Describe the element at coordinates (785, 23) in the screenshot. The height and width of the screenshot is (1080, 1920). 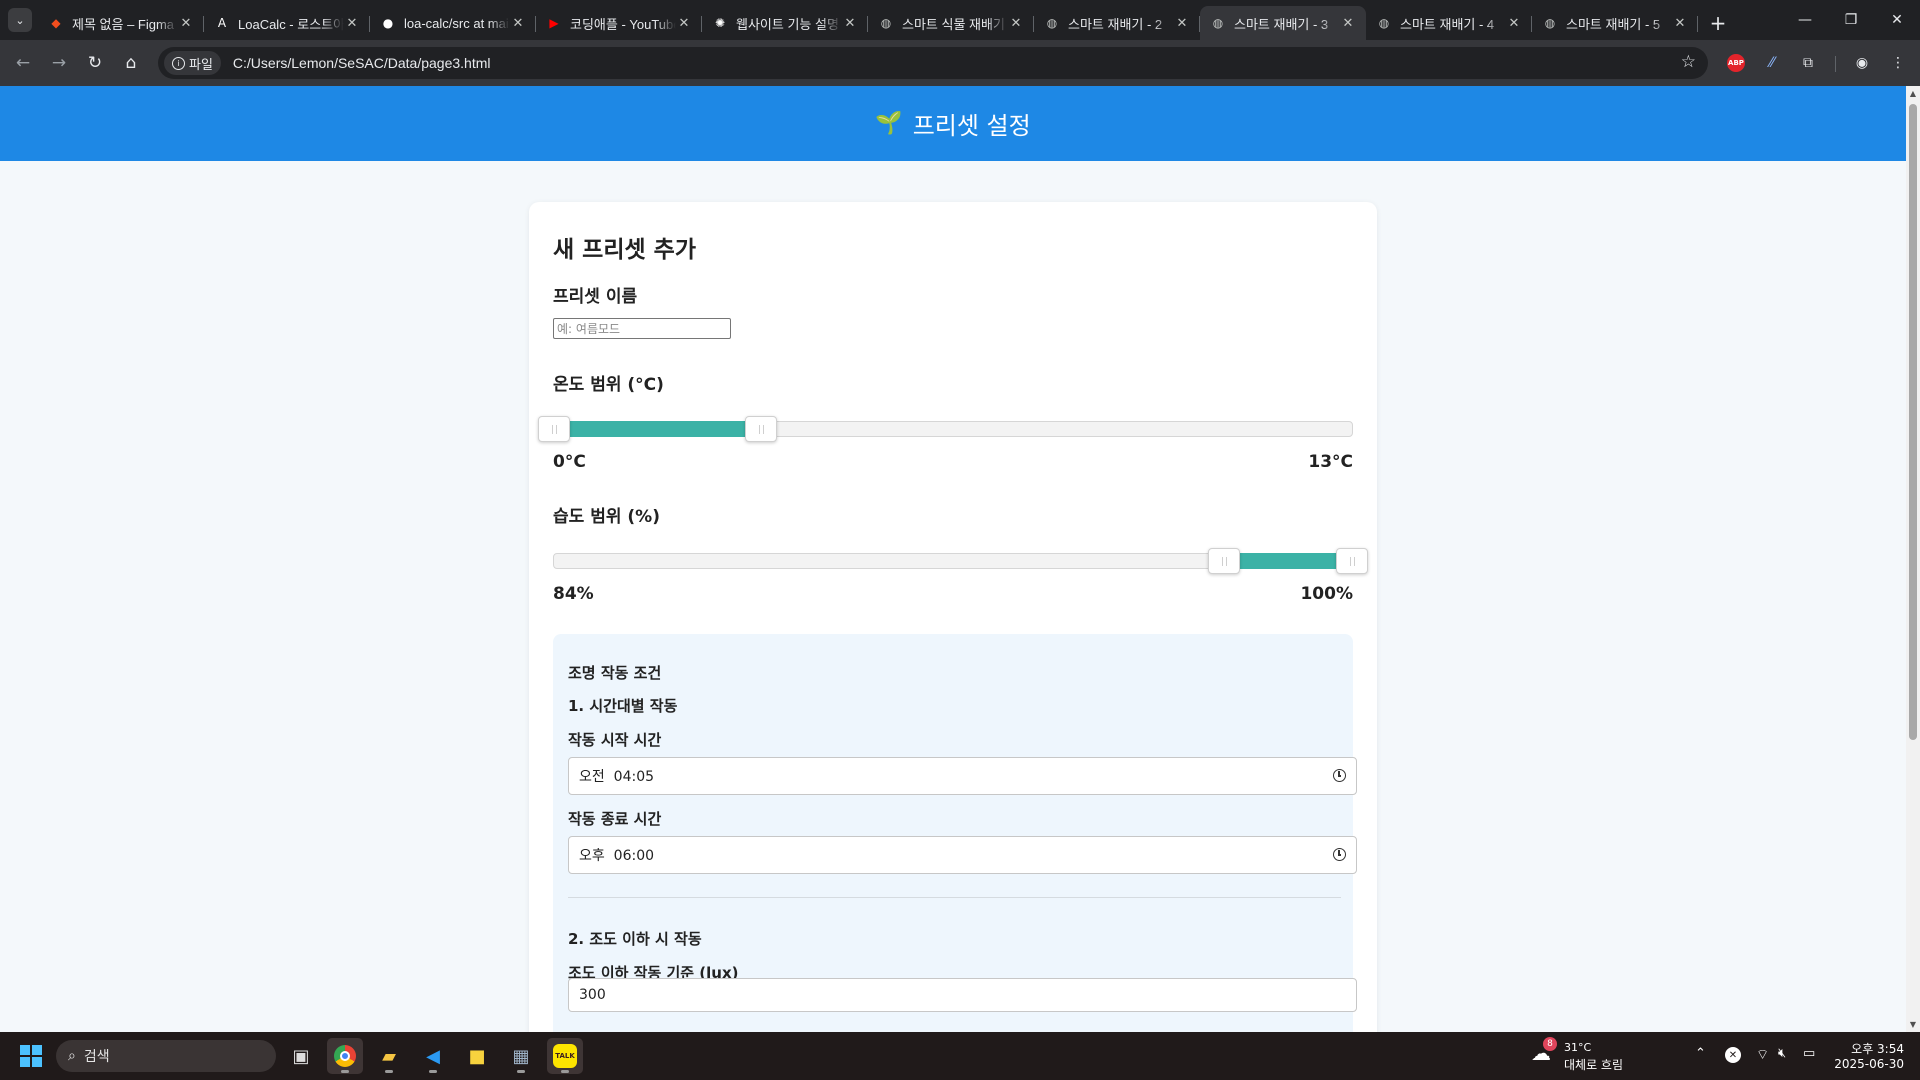
I see `browser-tab: ✺ 웹사이트 기능 설명 ✕` at that location.